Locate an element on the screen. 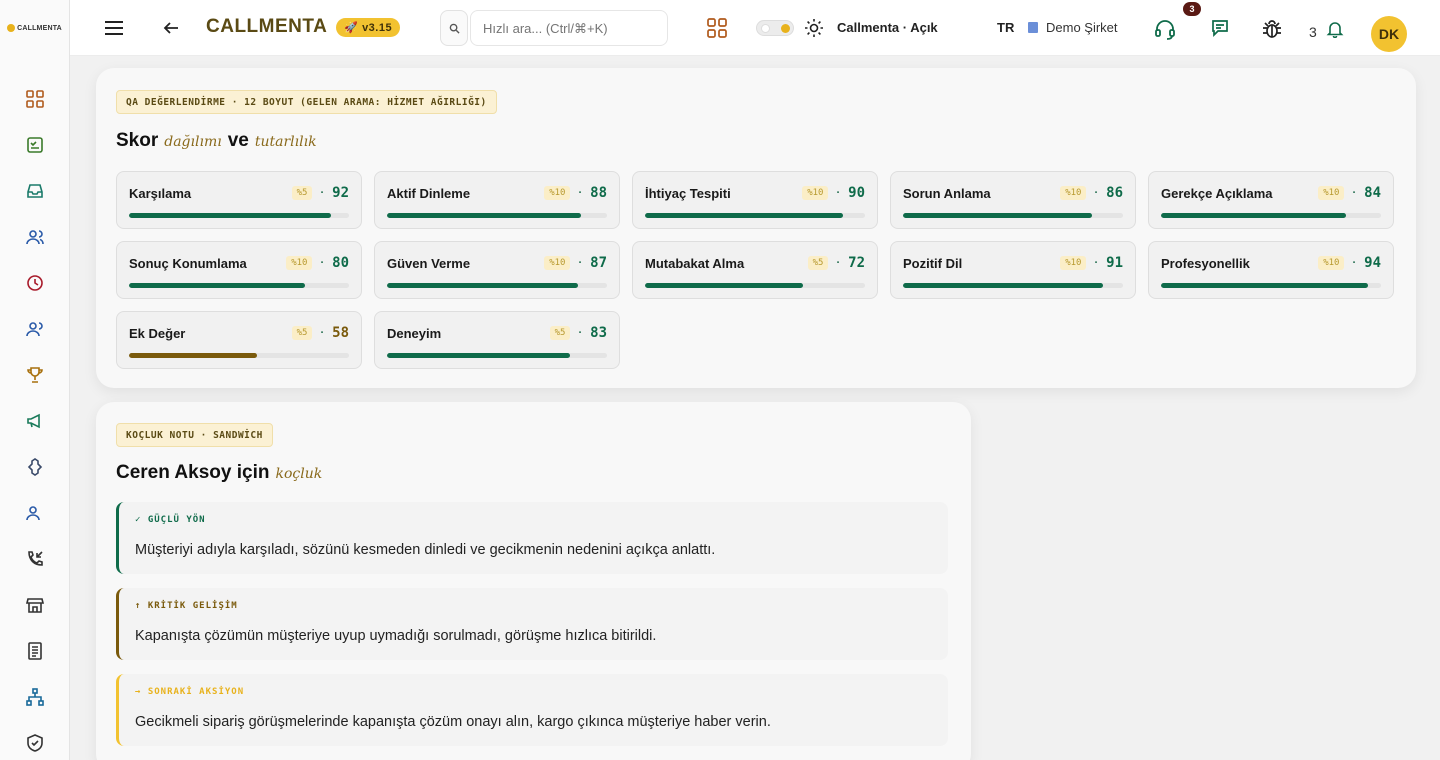  metric-tile: Karşılama %5 · 92 is located at coordinates (239, 200).